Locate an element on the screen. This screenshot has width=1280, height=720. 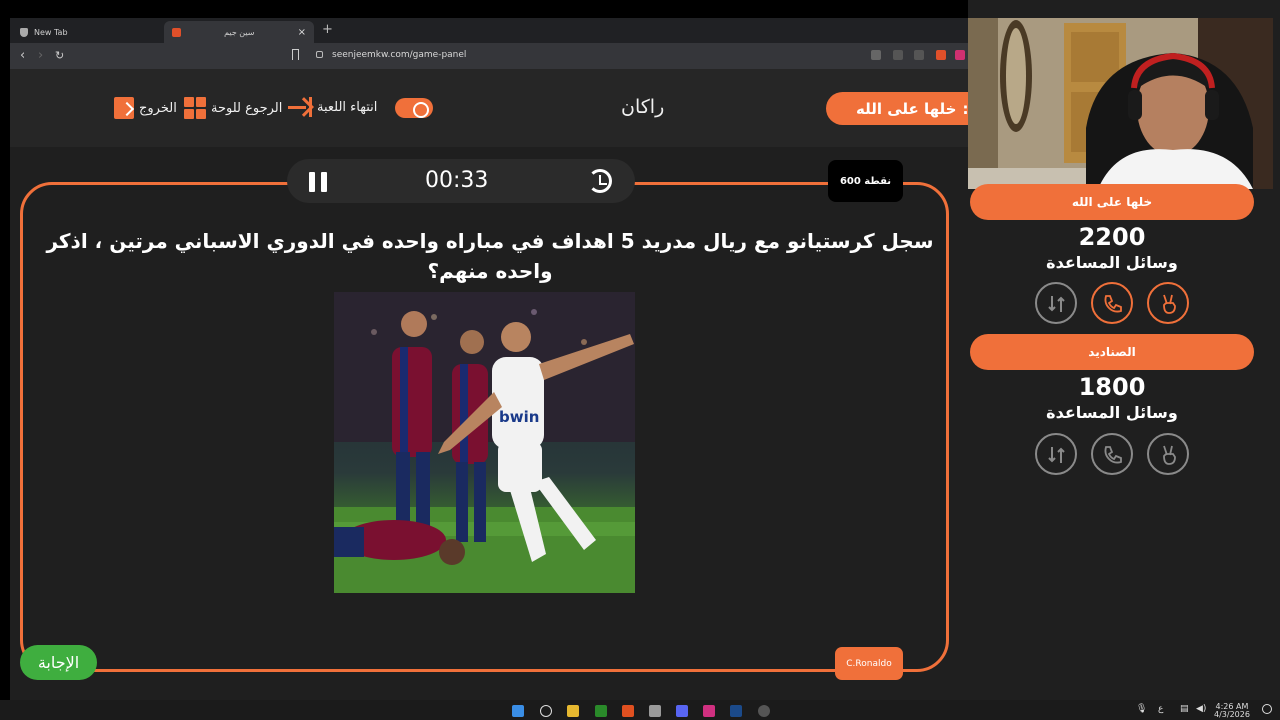
team-score: 2200 is located at coordinates (1112, 237).